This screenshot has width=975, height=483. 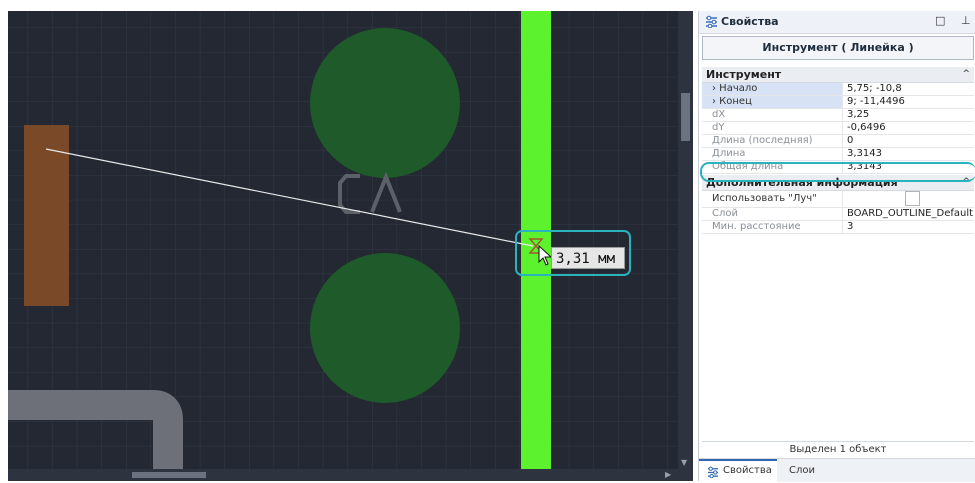 I want to click on prop-value, so click(x=908, y=199).